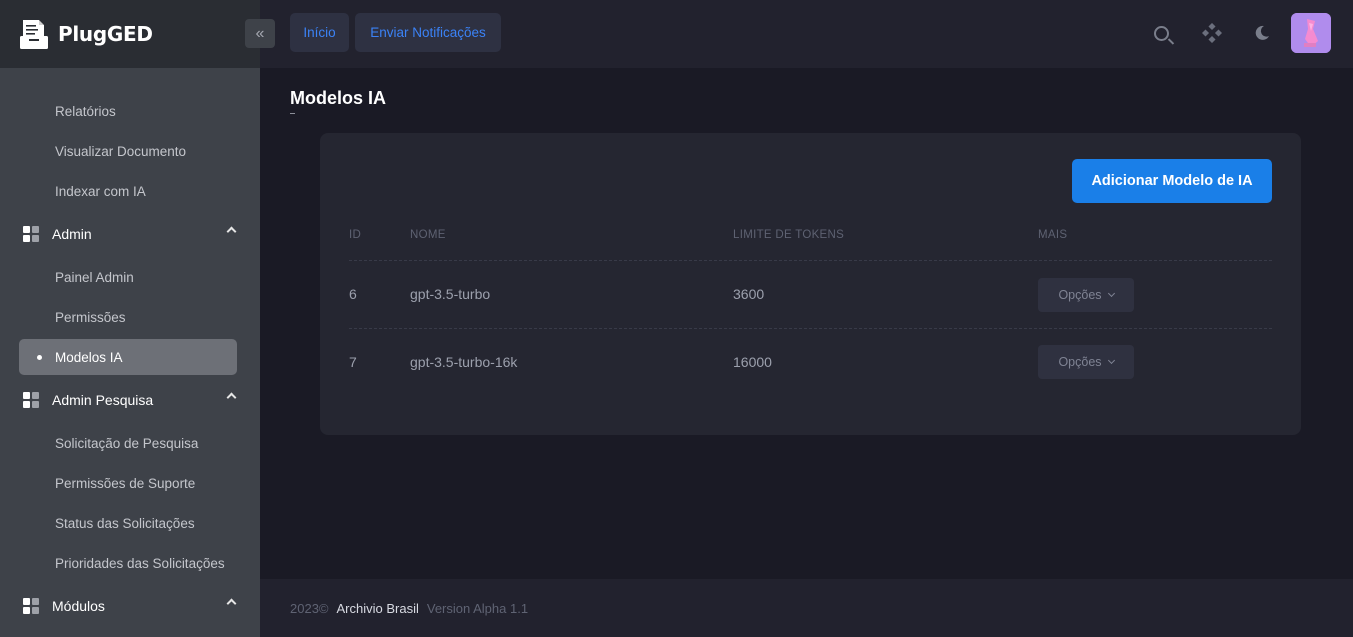 The width and height of the screenshot is (1353, 637). Describe the element at coordinates (378, 608) in the screenshot. I see `footer-company-link: Archivio Brasil` at that location.